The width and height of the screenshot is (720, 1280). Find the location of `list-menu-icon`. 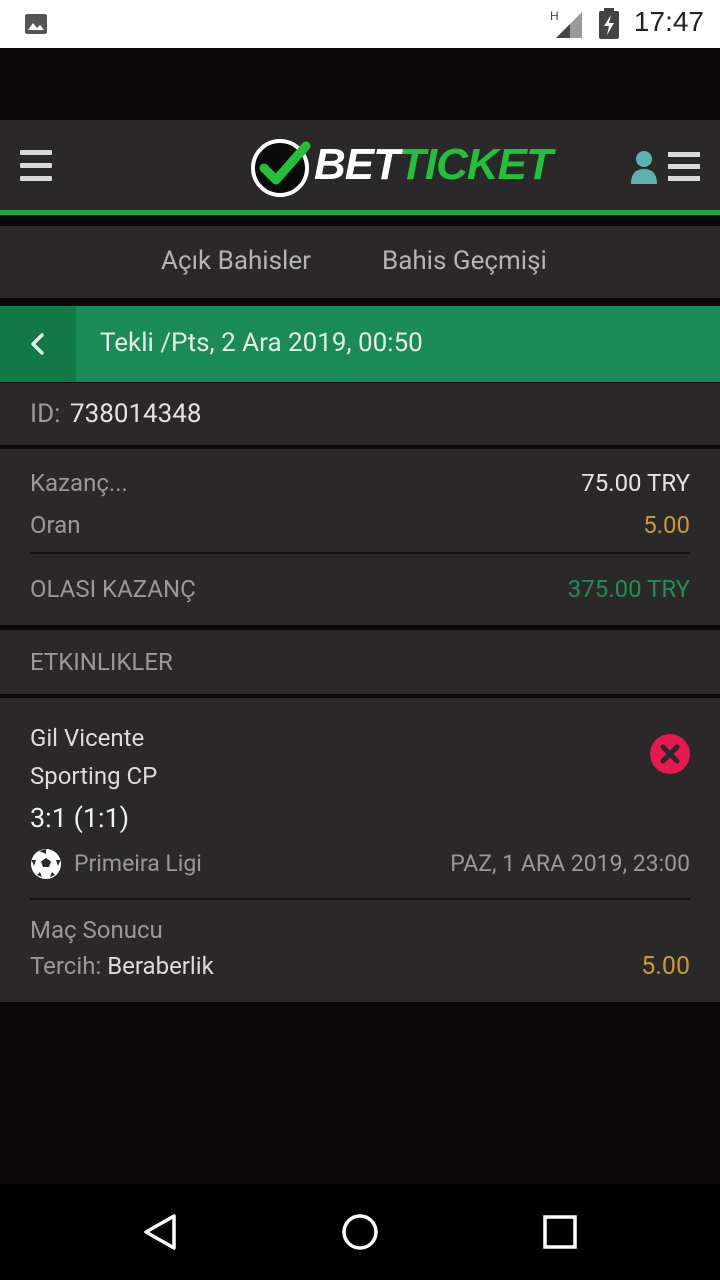

list-menu-icon is located at coordinates (684, 166).